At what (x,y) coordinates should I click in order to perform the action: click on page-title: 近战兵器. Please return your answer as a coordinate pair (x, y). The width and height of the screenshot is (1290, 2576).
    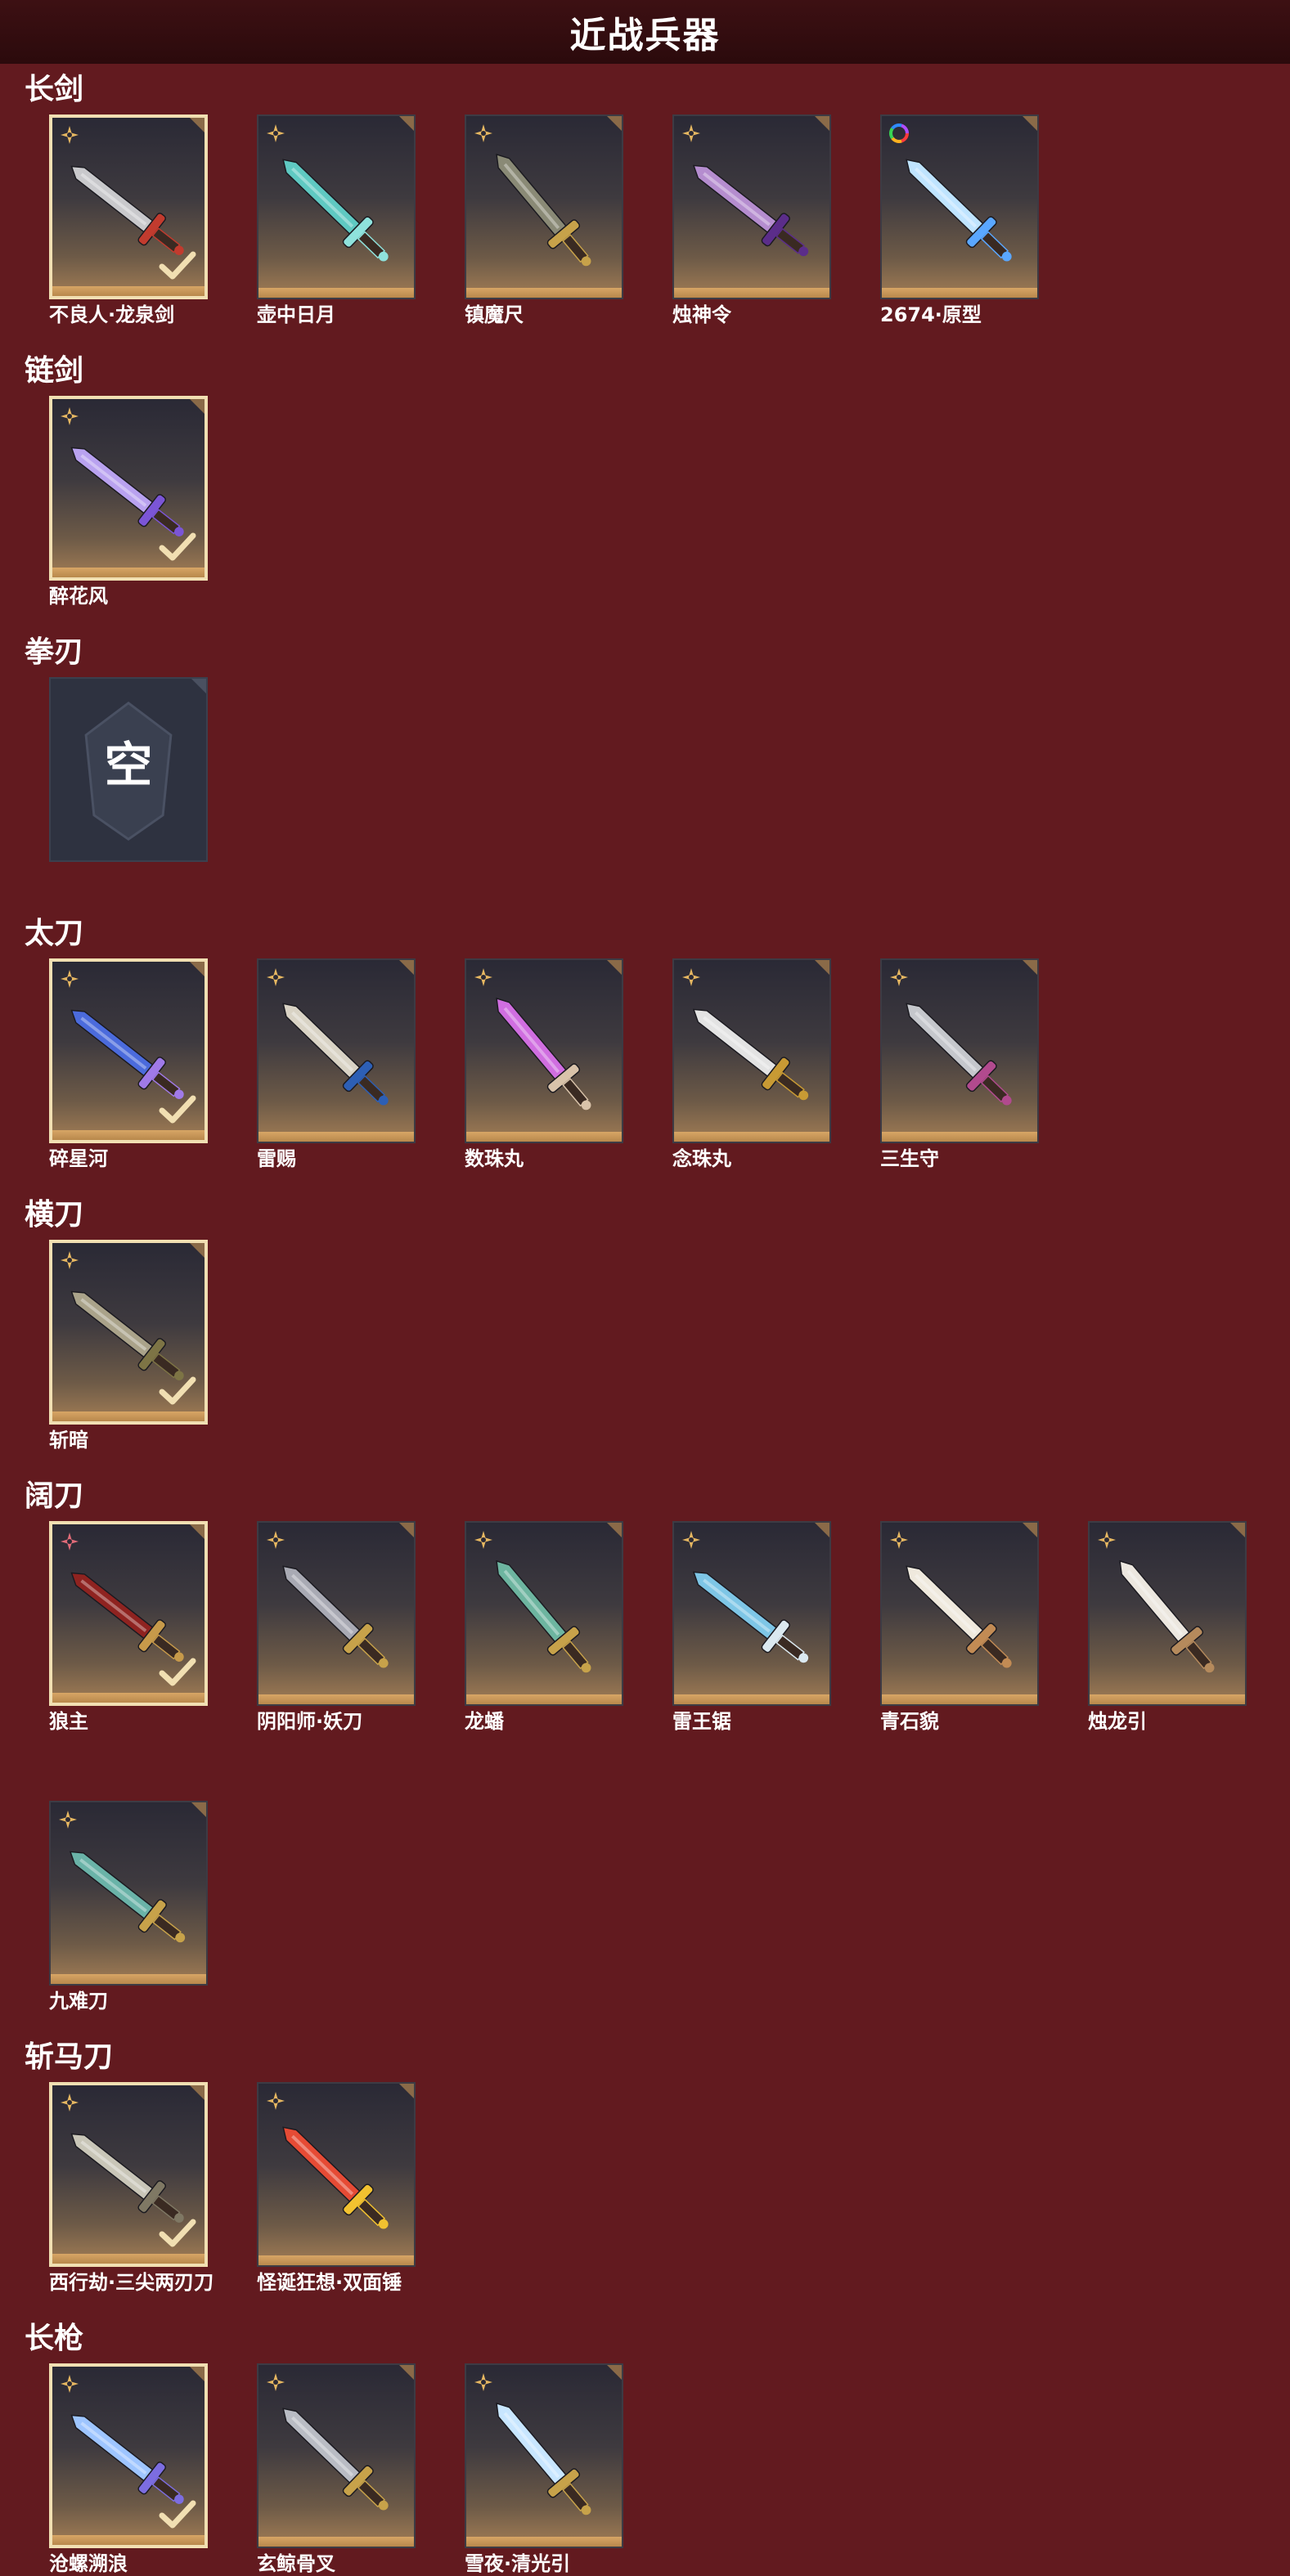
    Looking at the image, I should click on (645, 35).